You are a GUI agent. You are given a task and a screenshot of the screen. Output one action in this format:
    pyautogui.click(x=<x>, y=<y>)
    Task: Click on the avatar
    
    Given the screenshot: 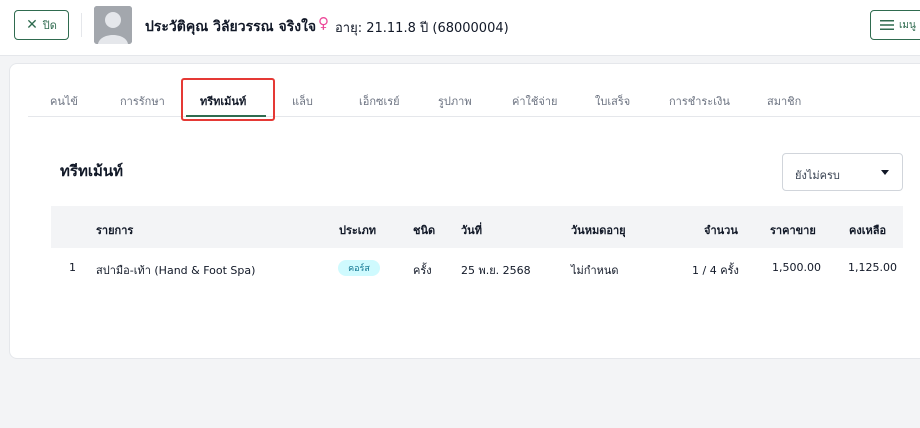 What is the action you would take?
    pyautogui.click(x=113, y=25)
    